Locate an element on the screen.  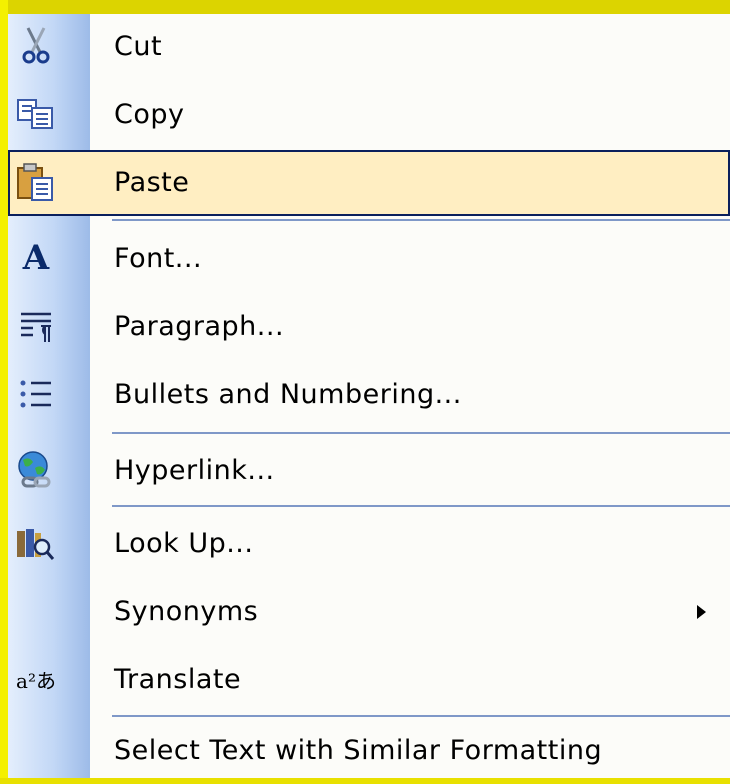
paragraph-icon is located at coordinates (36, 326).